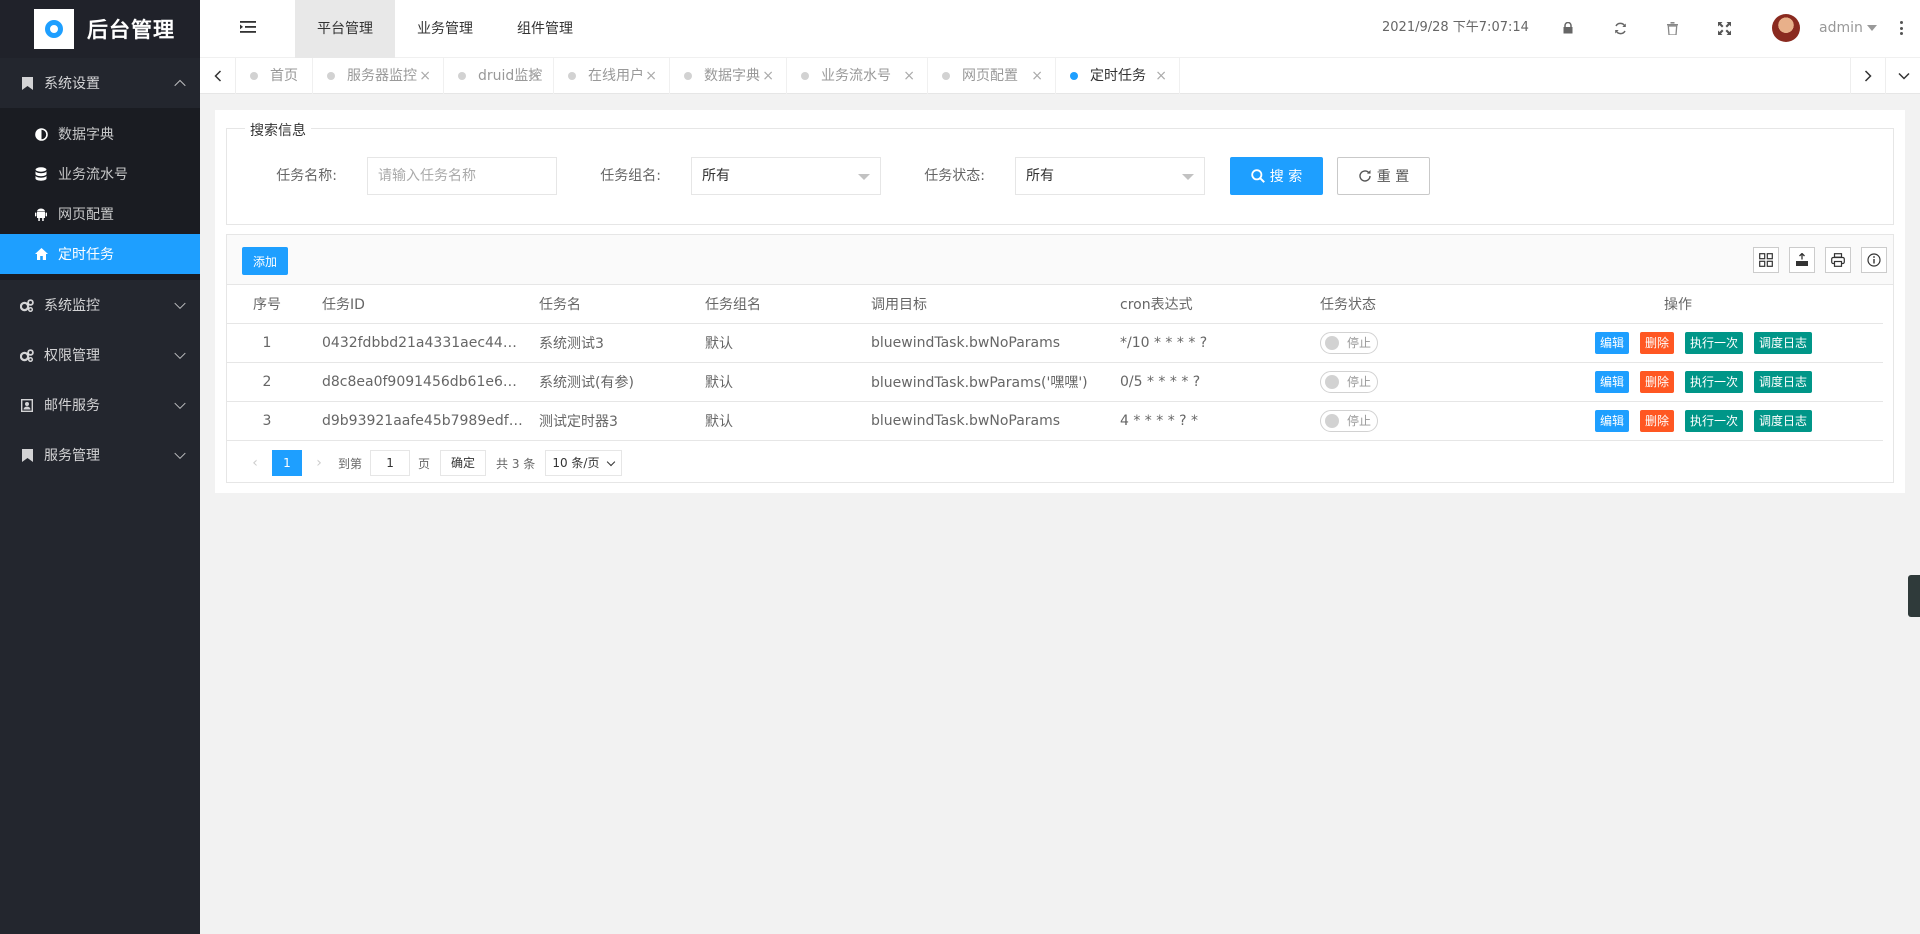 The image size is (1920, 934). What do you see at coordinates (1766, 260) in the screenshot?
I see `columns-filter-icon` at bounding box center [1766, 260].